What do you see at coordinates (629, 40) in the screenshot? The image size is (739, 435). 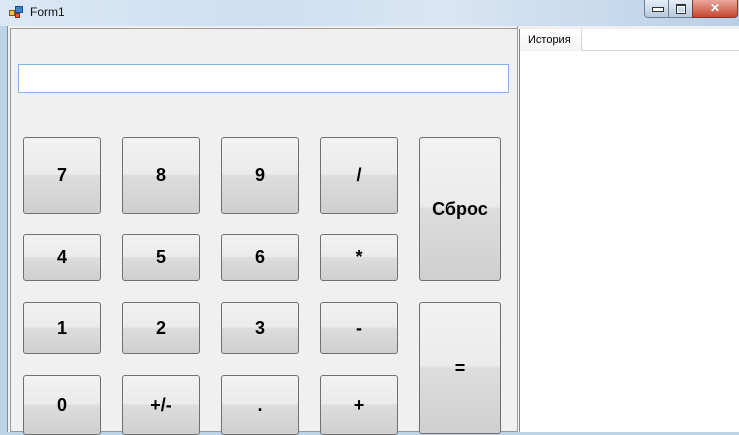 I see `history-header: История` at bounding box center [629, 40].